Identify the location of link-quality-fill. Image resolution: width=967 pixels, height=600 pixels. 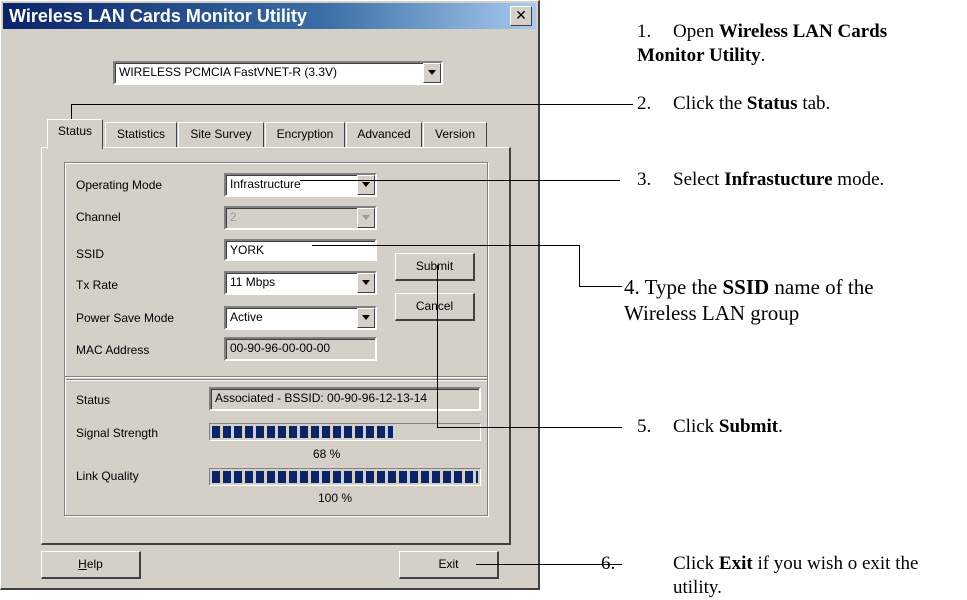
(345, 477).